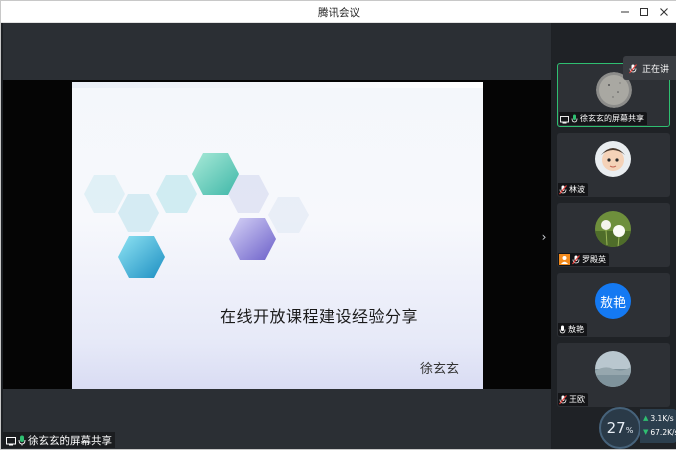 This screenshot has width=676, height=450. I want to click on upload-arrow-icon: ▲, so click(646, 418).